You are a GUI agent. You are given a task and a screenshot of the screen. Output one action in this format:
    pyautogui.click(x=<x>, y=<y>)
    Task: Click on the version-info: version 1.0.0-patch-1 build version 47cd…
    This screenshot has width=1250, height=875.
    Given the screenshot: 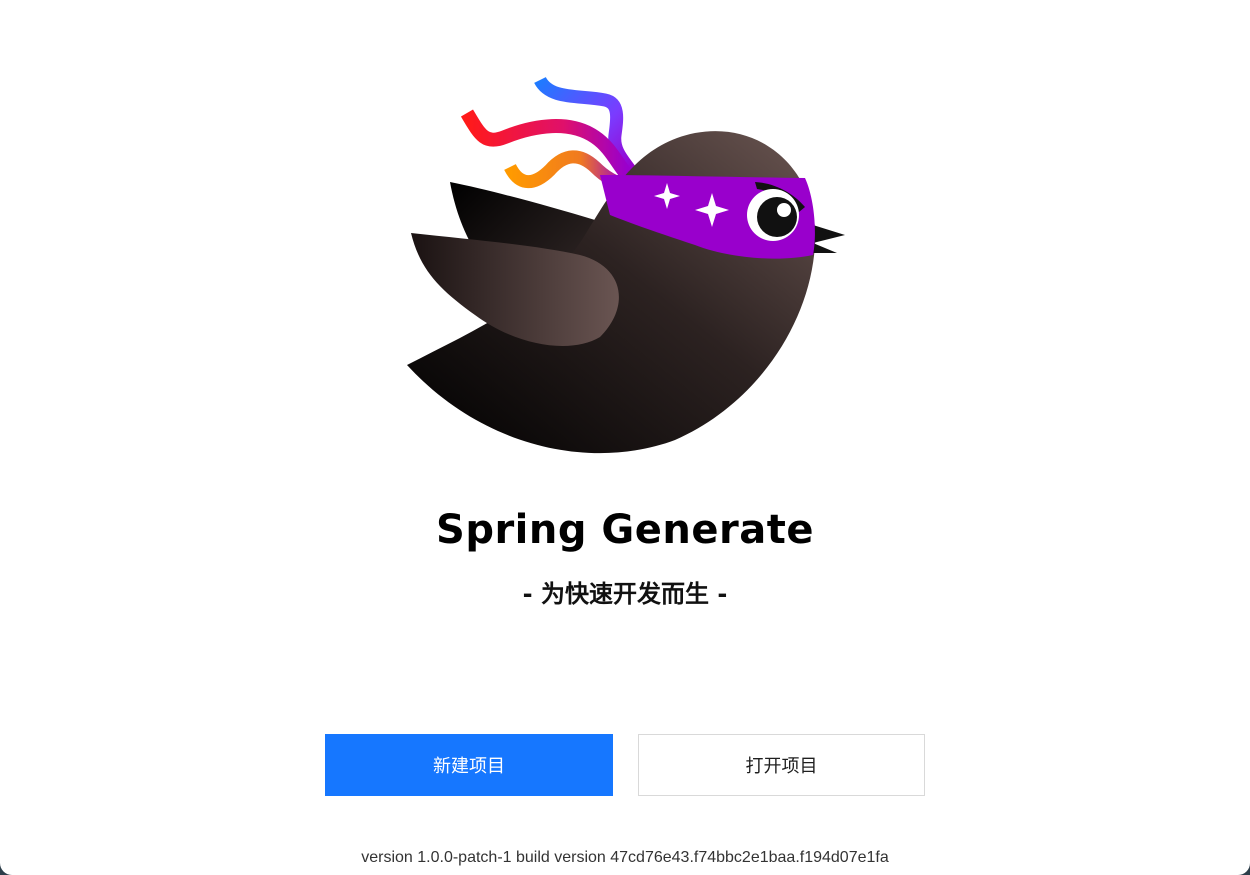 What is the action you would take?
    pyautogui.click(x=625, y=857)
    